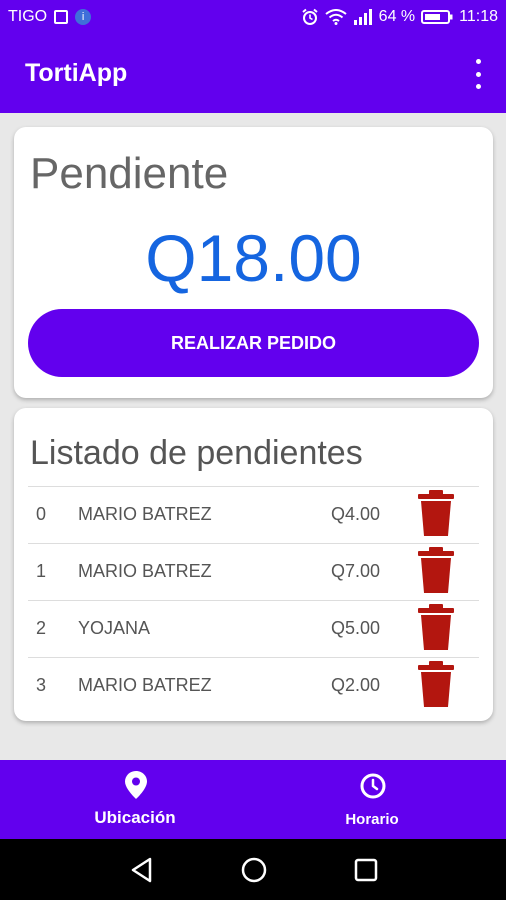 The width and height of the screenshot is (506, 900). I want to click on back-icon, so click(142, 870).